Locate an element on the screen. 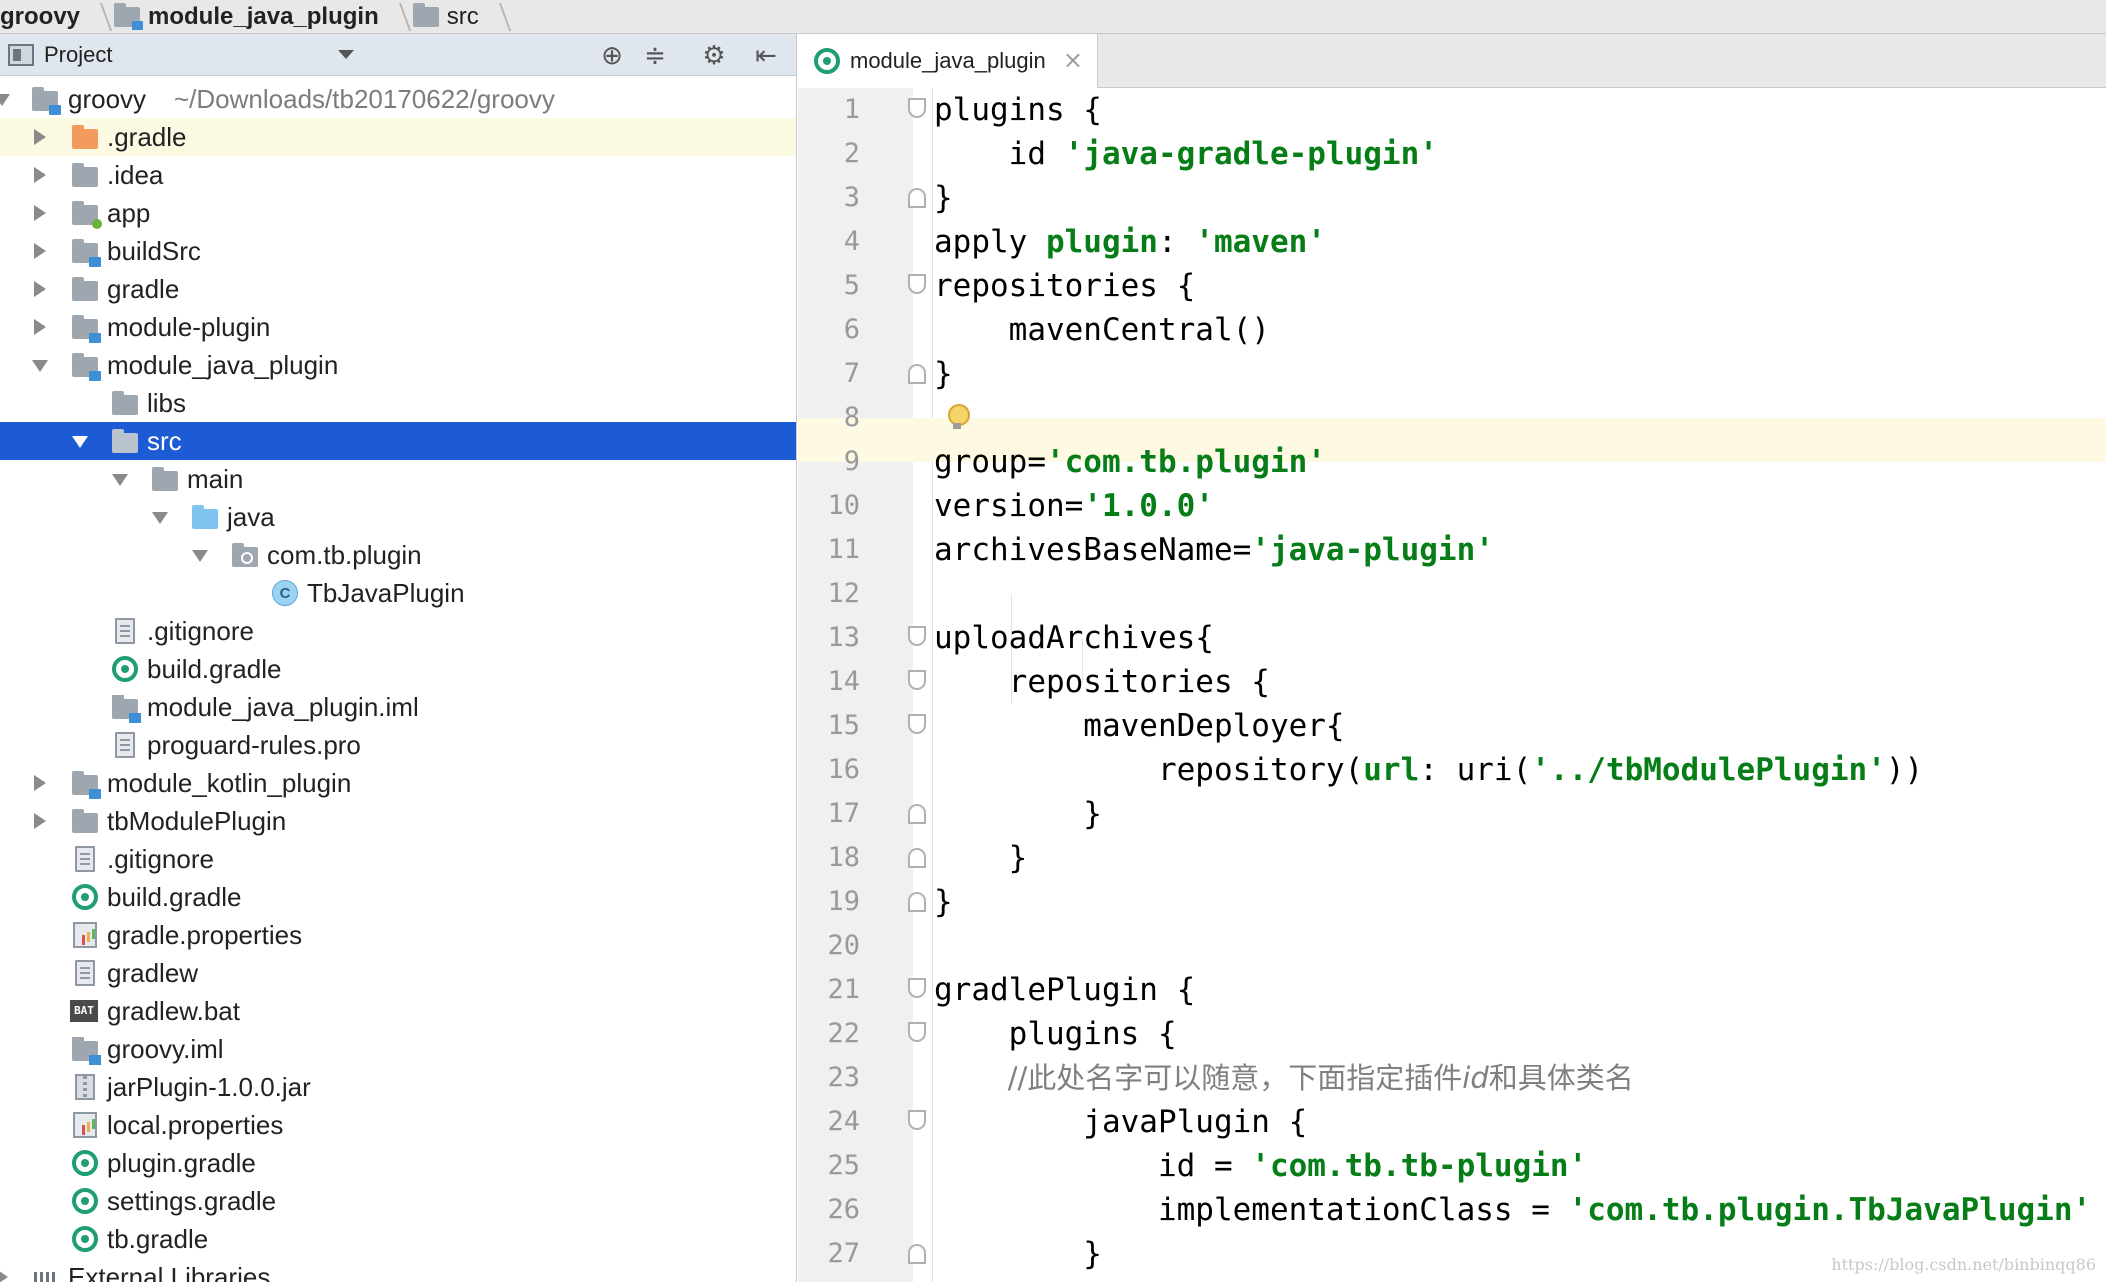  breadcrumb-item-groovy: groovy is located at coordinates (57, 17).